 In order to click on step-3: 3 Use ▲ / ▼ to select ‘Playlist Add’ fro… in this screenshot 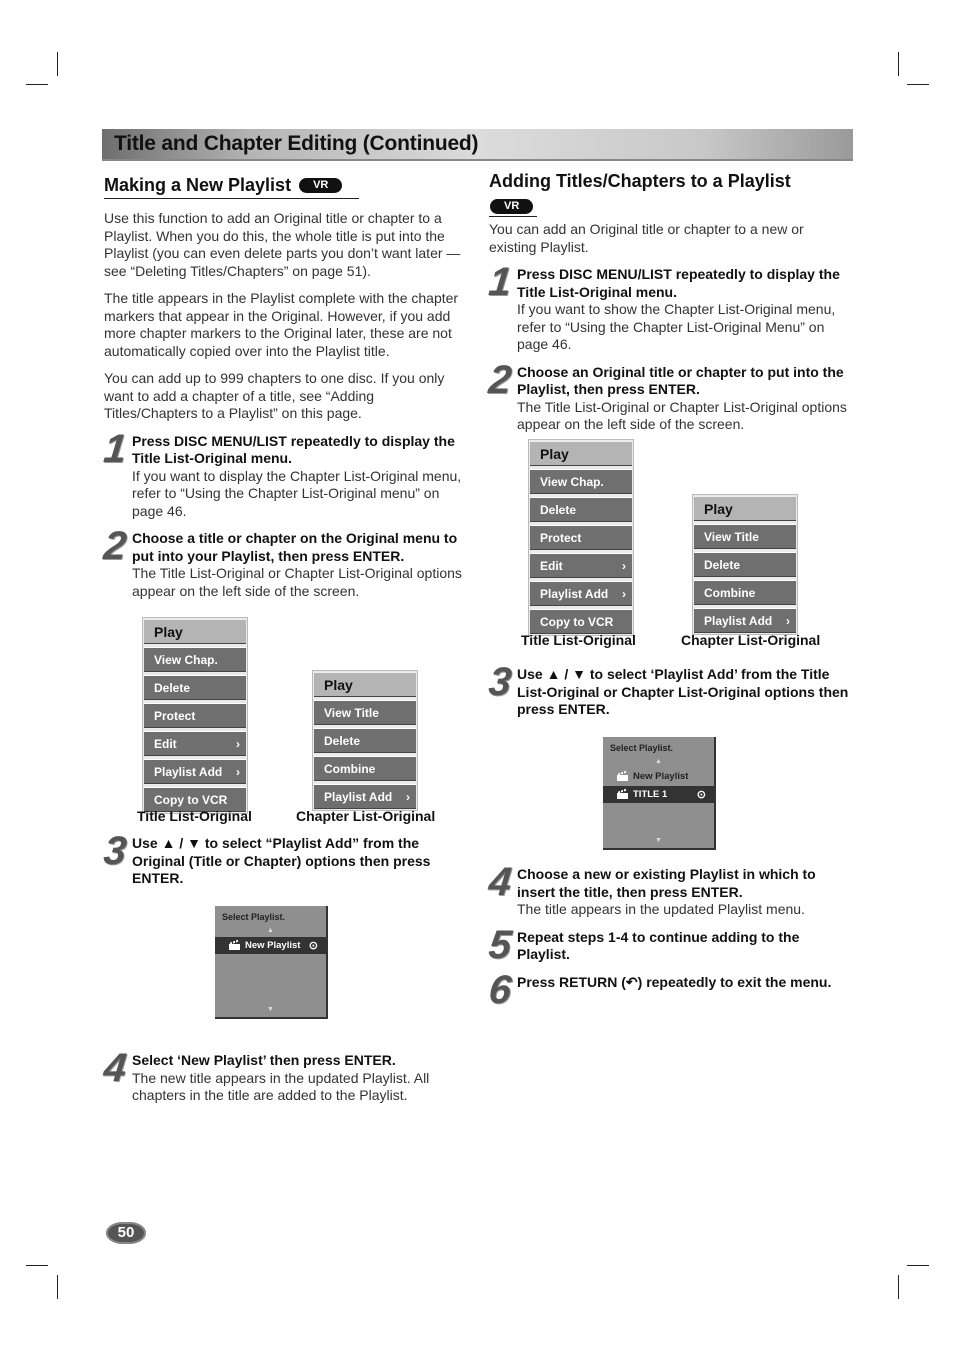, I will do `click(669, 689)`.